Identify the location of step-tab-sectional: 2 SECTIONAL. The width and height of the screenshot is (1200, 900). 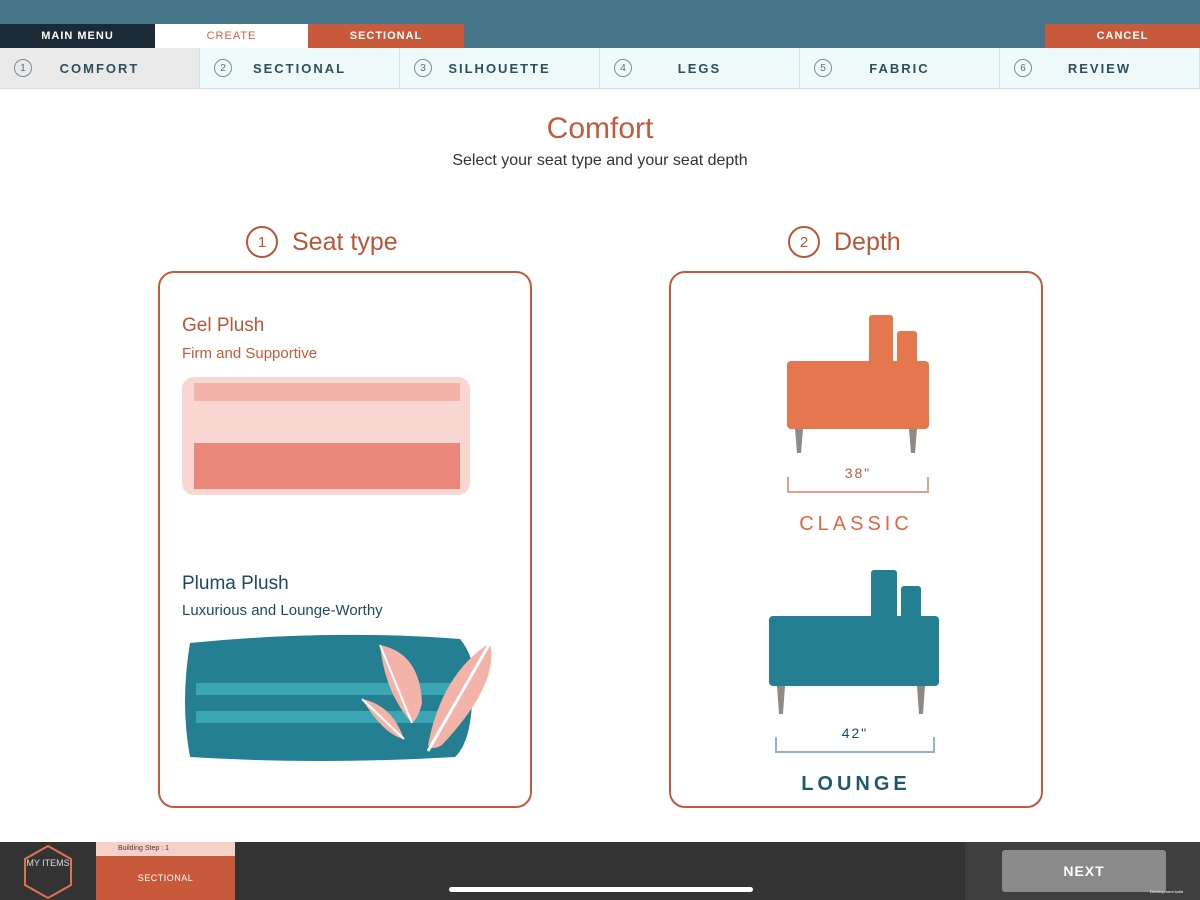
(300, 68).